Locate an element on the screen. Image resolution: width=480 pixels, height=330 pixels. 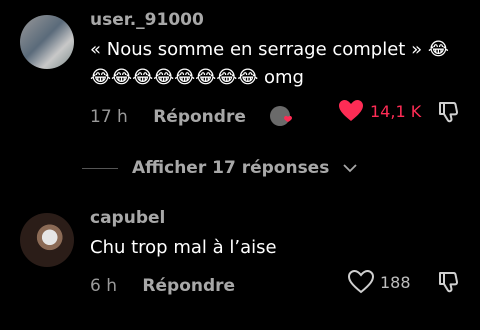
comment-time: 6 h is located at coordinates (103, 286).